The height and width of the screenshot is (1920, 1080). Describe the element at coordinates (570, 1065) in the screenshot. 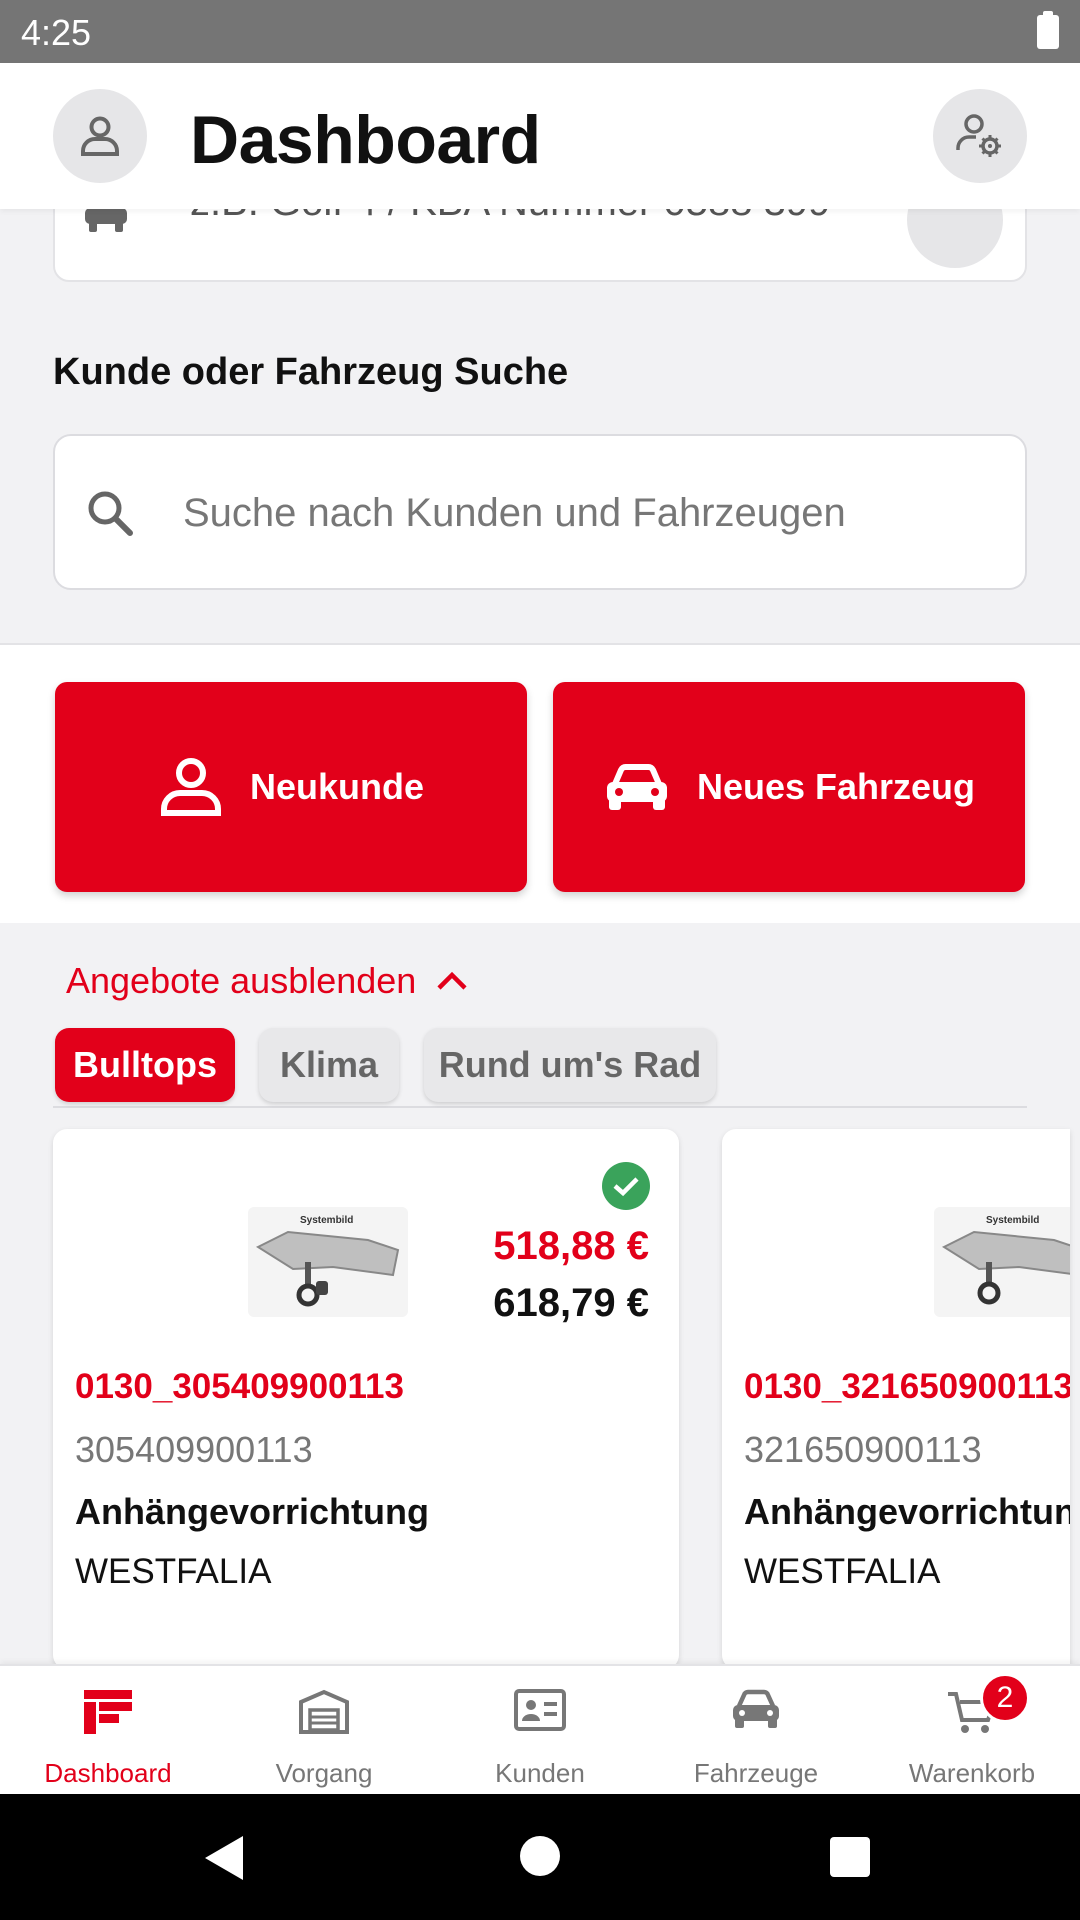

I see `tab-rund-ums-rad: Rund um's Rad` at that location.